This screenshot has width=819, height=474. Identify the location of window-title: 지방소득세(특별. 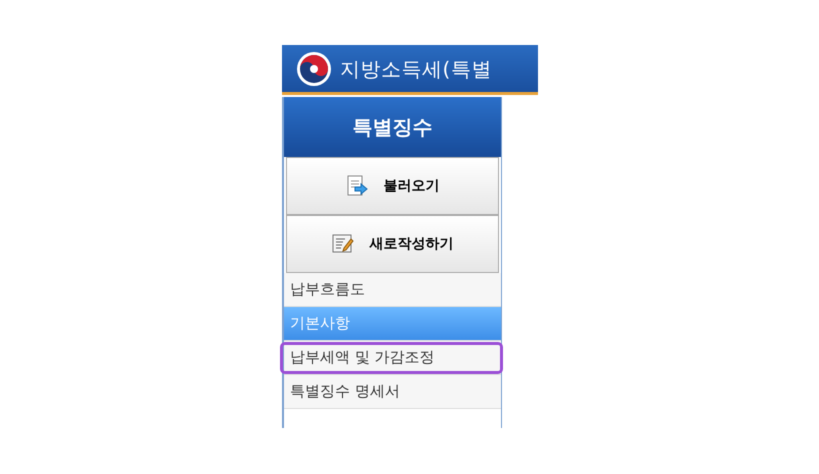
(416, 69).